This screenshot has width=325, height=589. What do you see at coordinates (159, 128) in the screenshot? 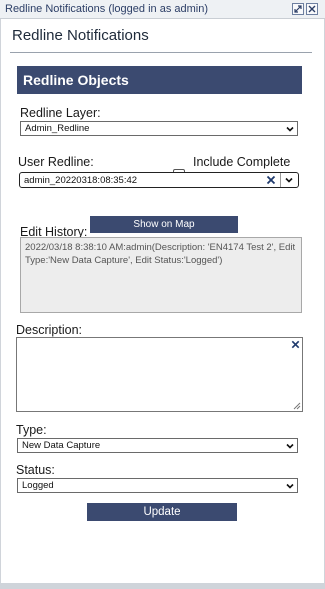
I see `redline-layer-select: Admin_Redline` at bounding box center [159, 128].